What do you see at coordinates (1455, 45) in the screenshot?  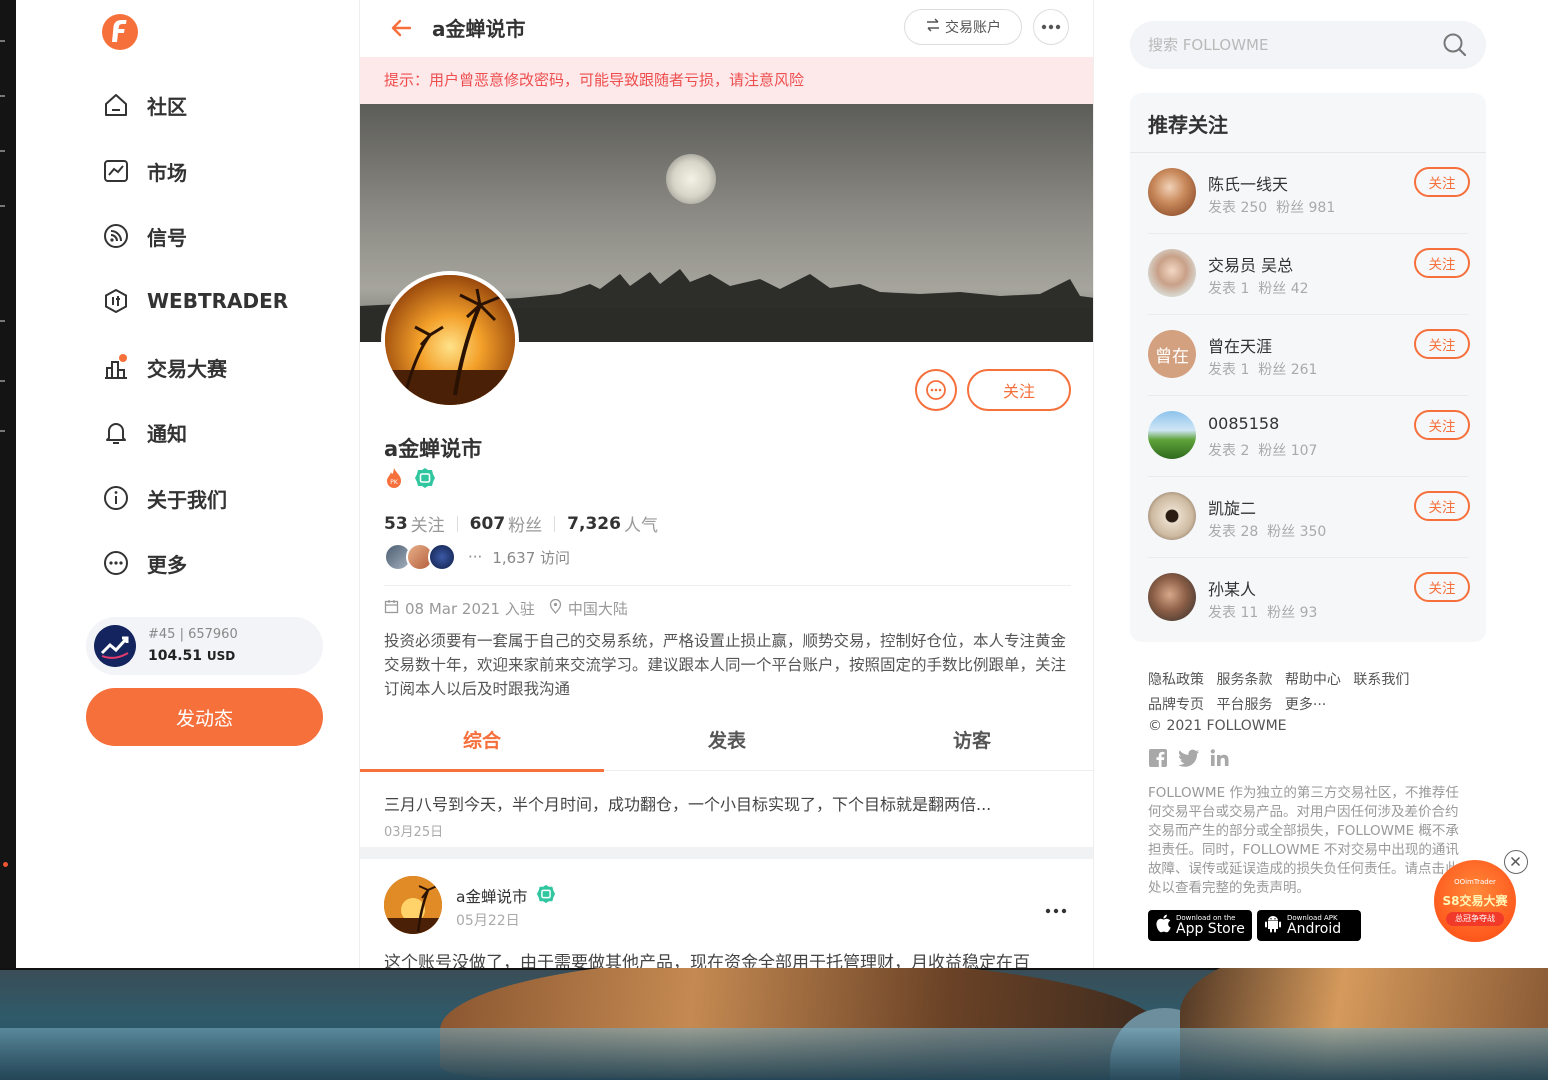 I see `search-icon` at bounding box center [1455, 45].